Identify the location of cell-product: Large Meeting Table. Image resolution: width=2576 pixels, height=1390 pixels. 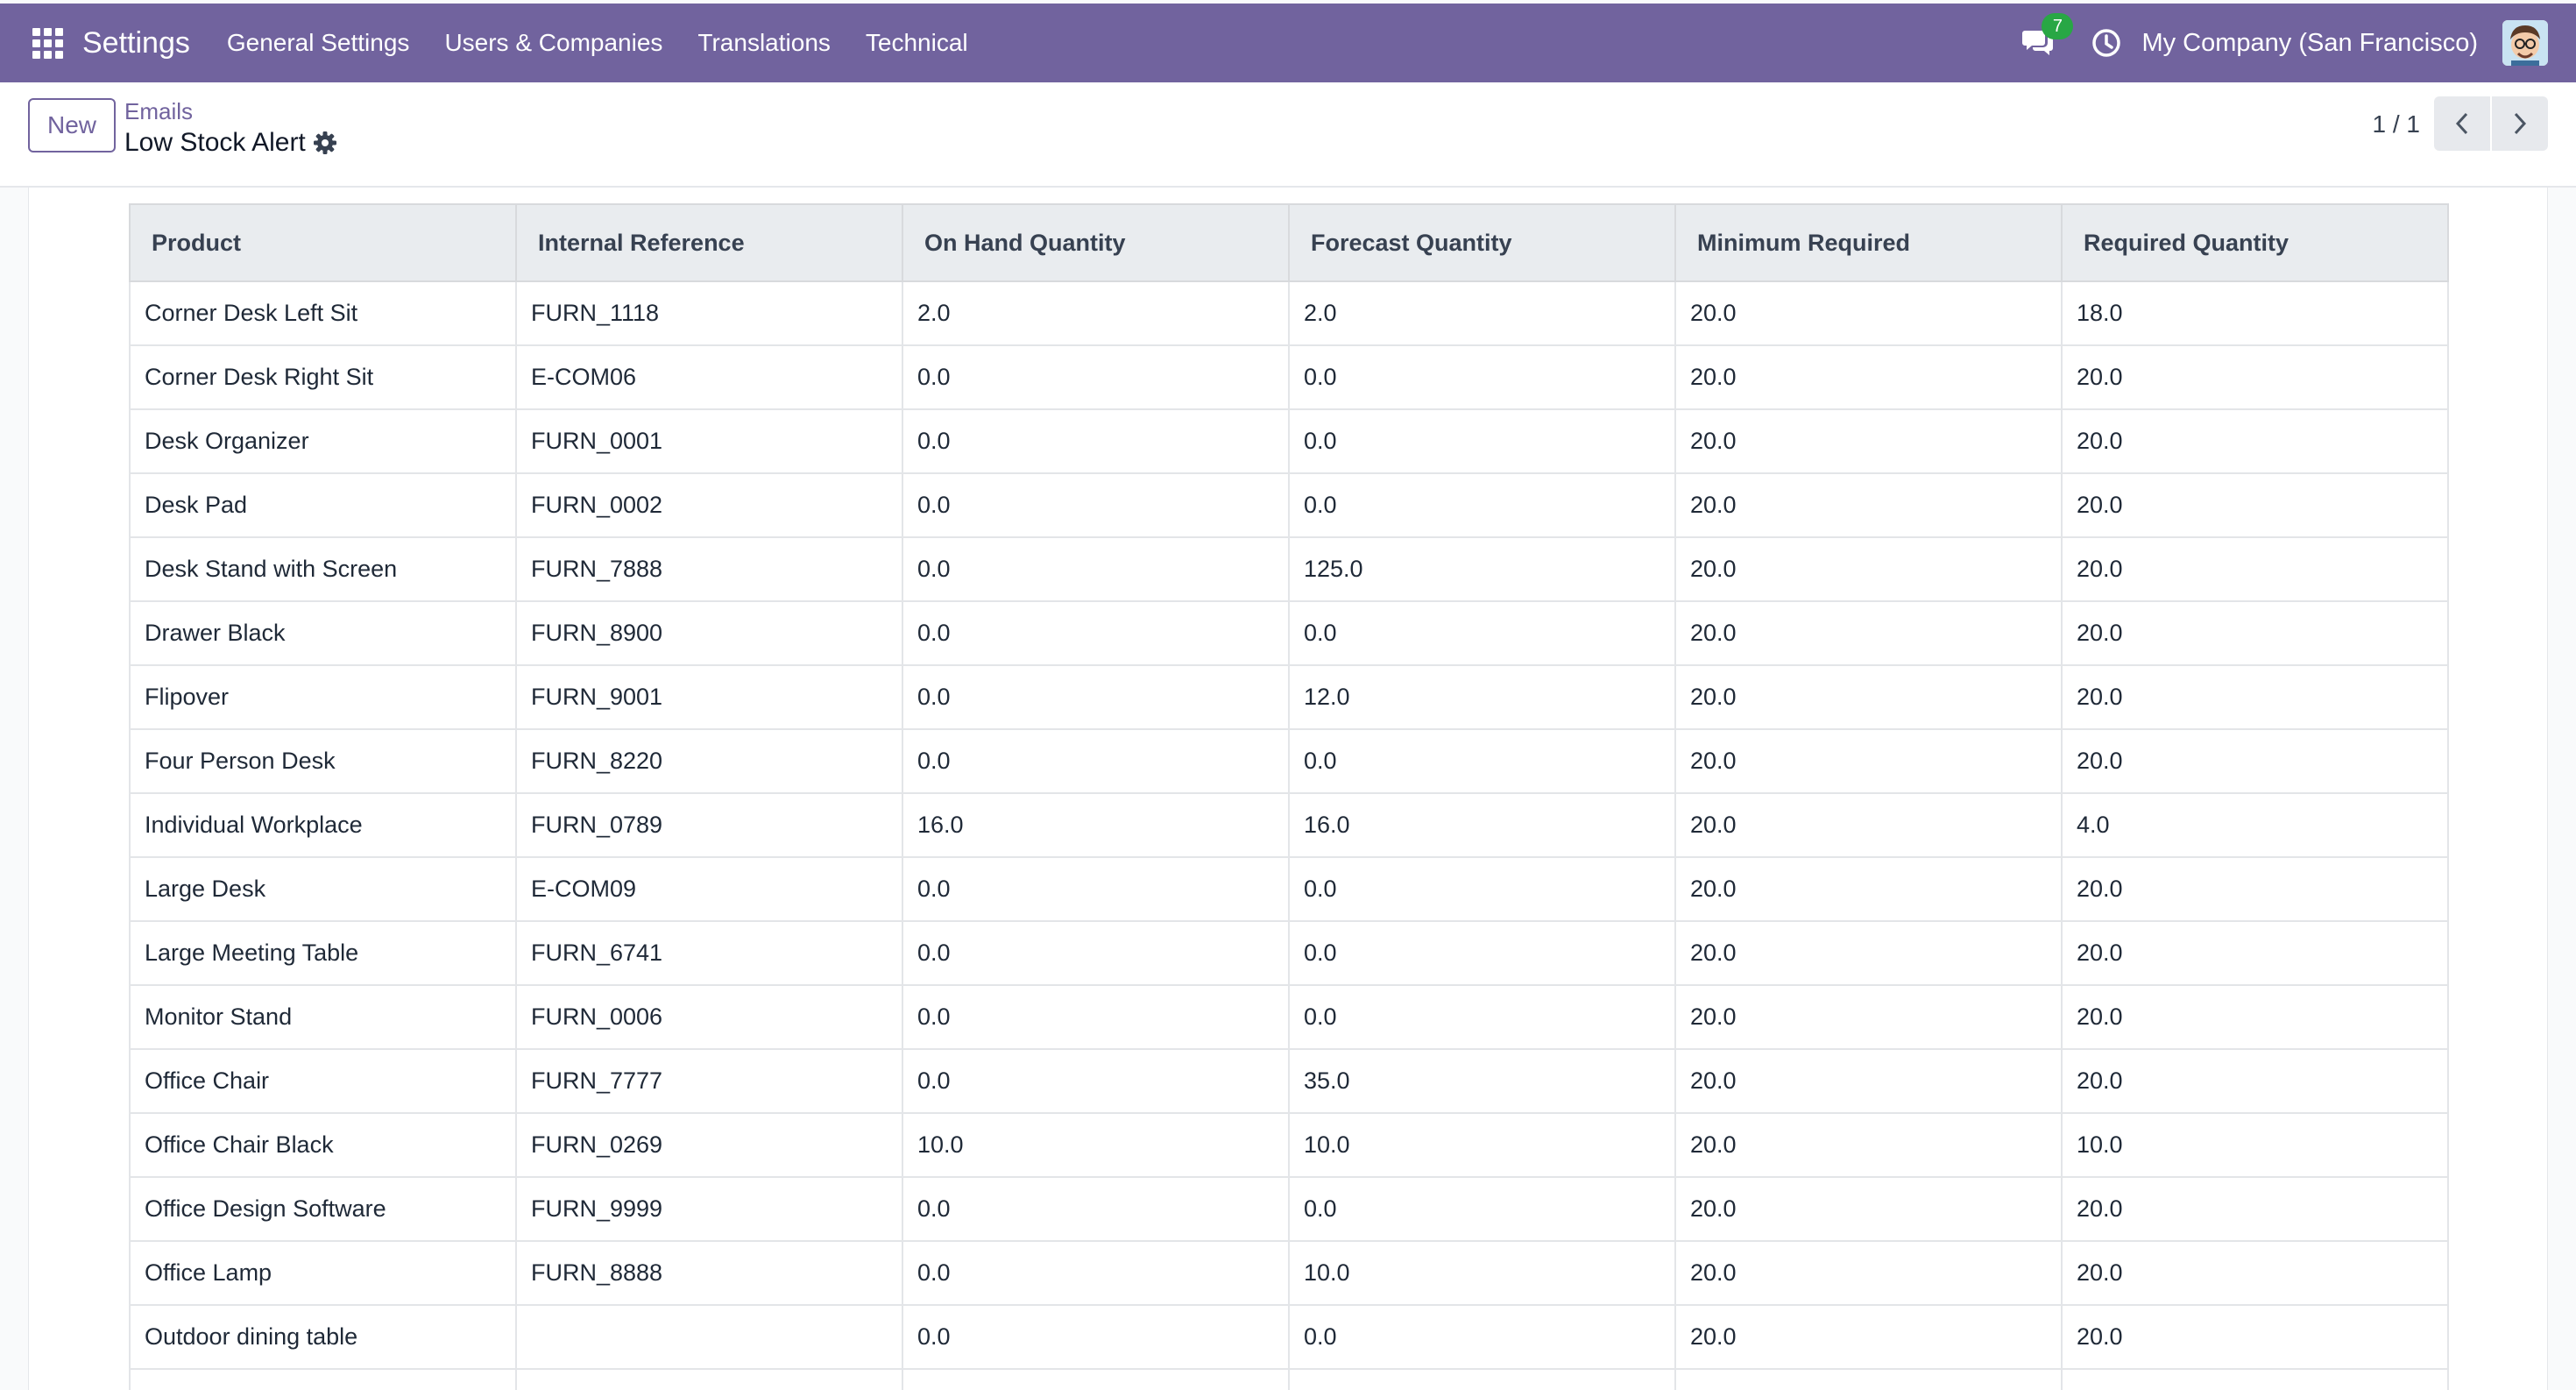
(323, 953).